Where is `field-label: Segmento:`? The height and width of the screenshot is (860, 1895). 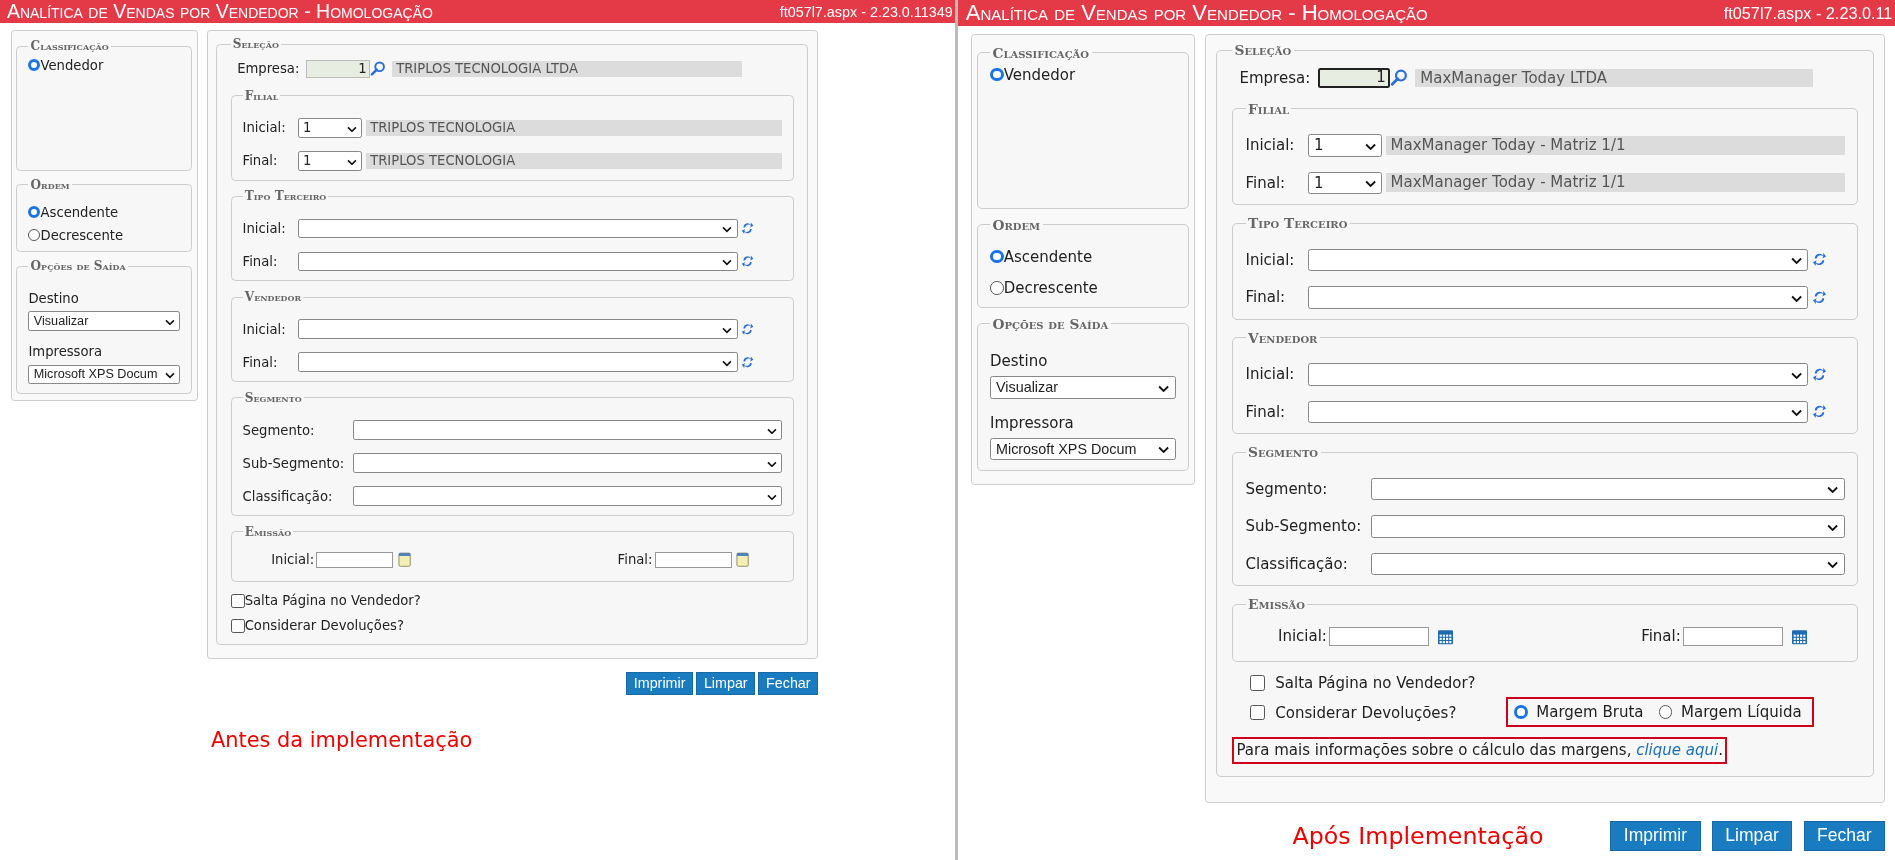
field-label: Segmento: is located at coordinates (1287, 488).